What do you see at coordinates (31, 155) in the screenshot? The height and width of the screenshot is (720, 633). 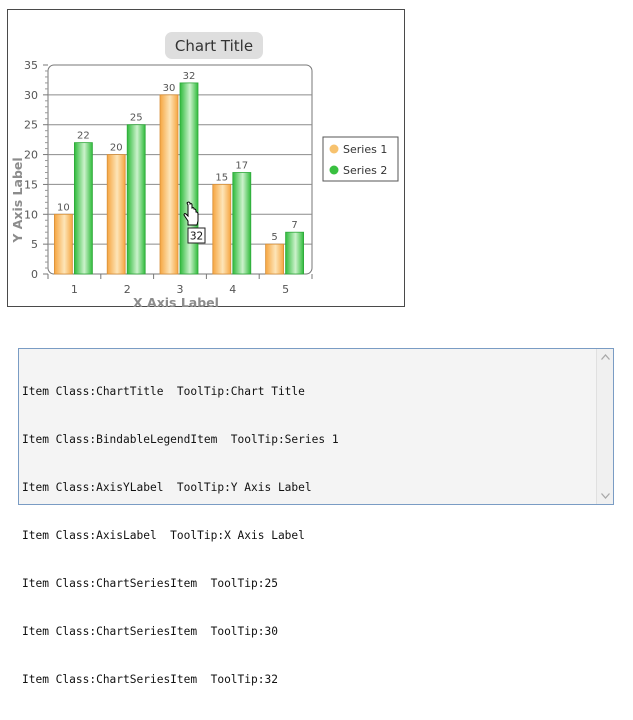 I see `y-tick-label: 20` at bounding box center [31, 155].